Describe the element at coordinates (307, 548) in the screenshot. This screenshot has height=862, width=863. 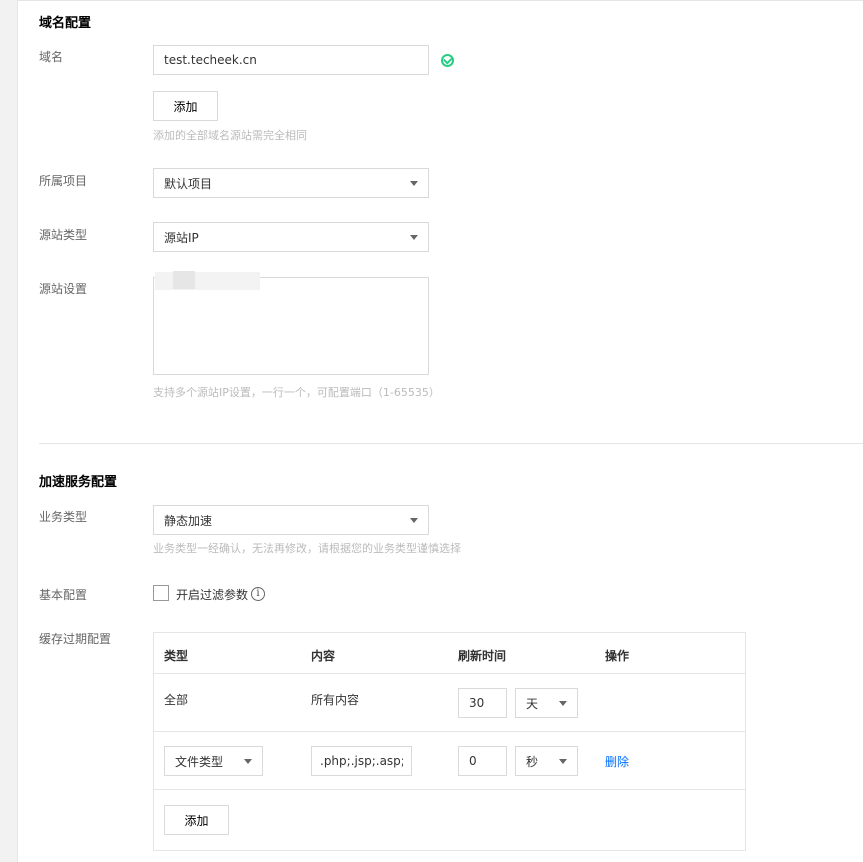
I see `biz-type-hint: 业务类型一经确认，无法再修改，请根据您的业务类型谨慎选择` at that location.